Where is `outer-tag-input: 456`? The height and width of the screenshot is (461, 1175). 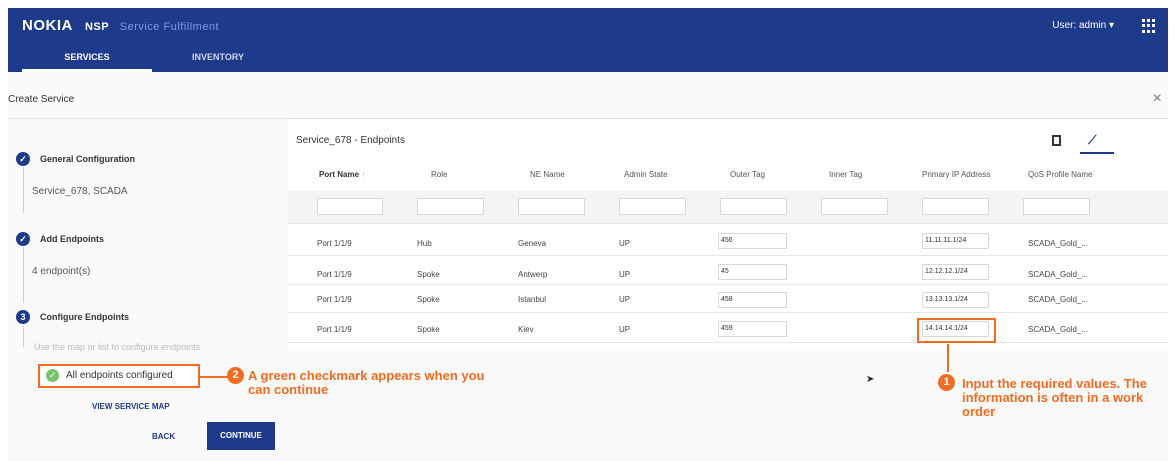
outer-tag-input: 456 is located at coordinates (752, 241).